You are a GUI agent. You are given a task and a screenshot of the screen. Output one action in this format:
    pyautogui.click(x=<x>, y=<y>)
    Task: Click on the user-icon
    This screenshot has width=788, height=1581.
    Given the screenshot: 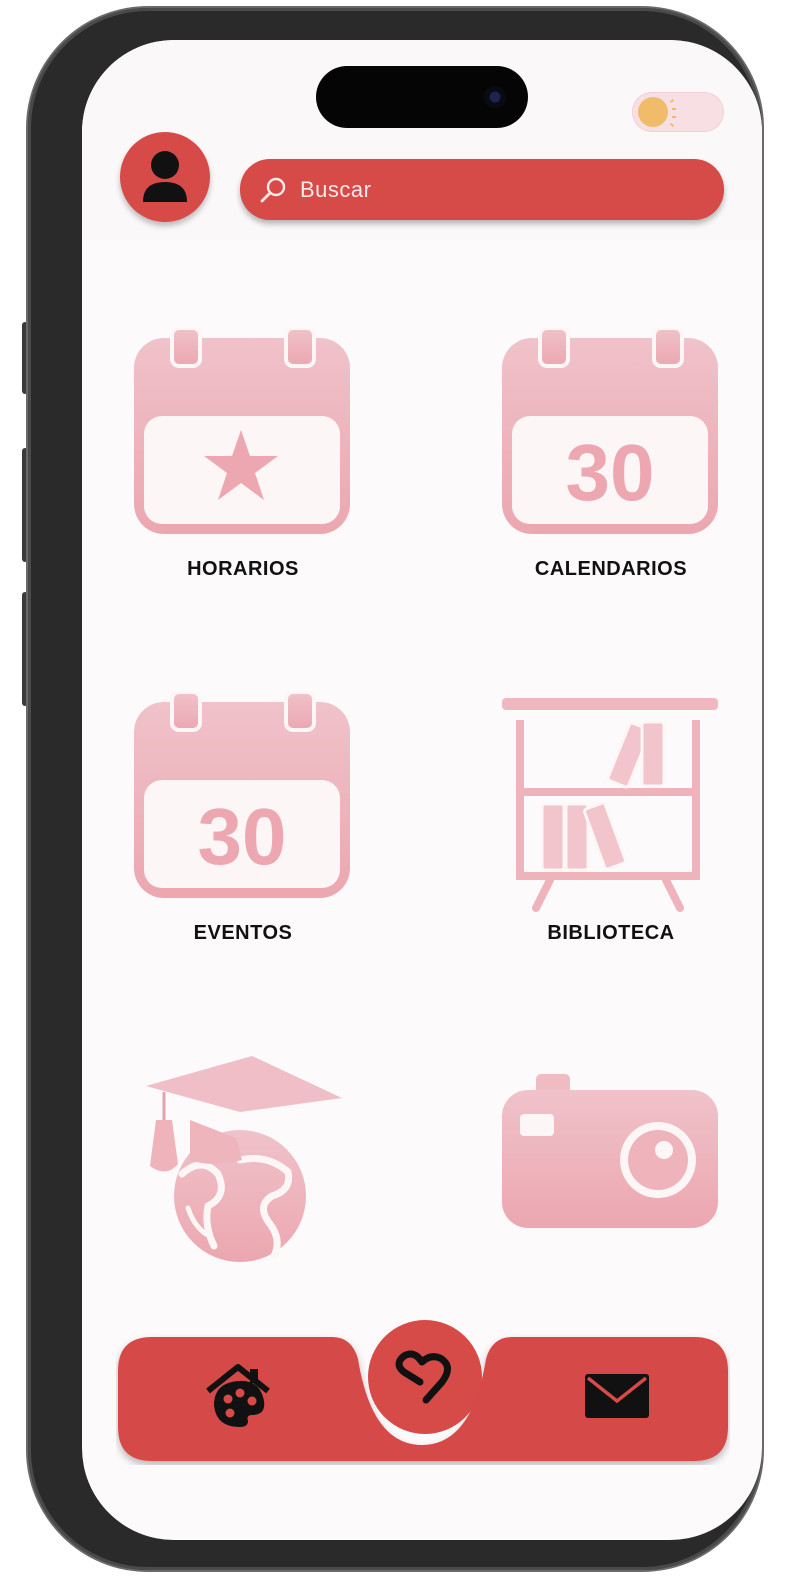 What is the action you would take?
    pyautogui.click(x=165, y=176)
    